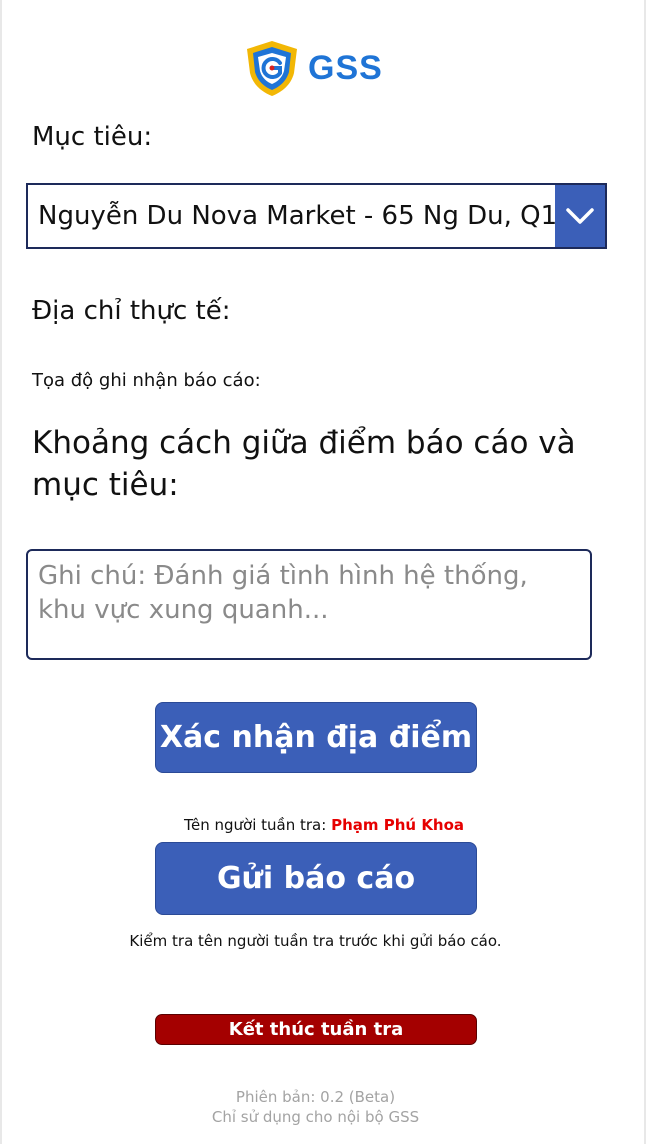 This screenshot has width=648, height=1146. What do you see at coordinates (316, 878) in the screenshot?
I see `send-report-button: Gửi báo cáo` at bounding box center [316, 878].